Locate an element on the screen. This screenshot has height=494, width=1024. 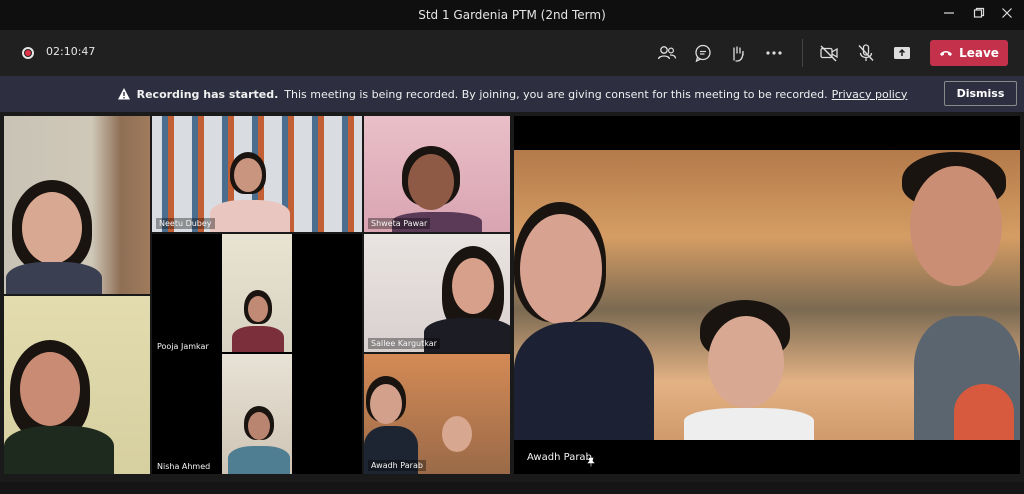
meeting-timer: 02:10:47 is located at coordinates (71, 51).